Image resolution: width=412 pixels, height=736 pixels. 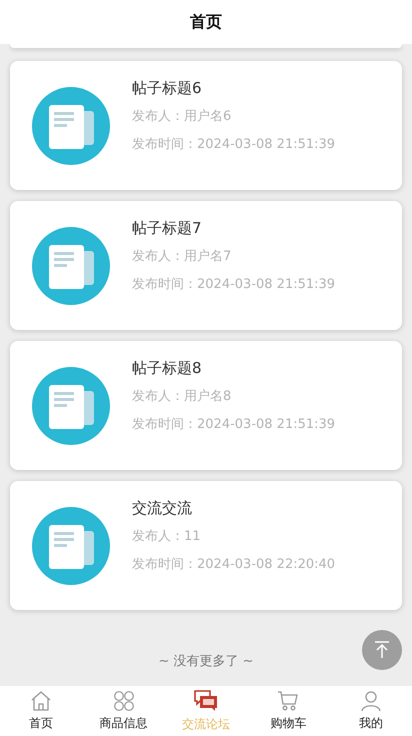 I want to click on grid-icon, so click(x=123, y=701).